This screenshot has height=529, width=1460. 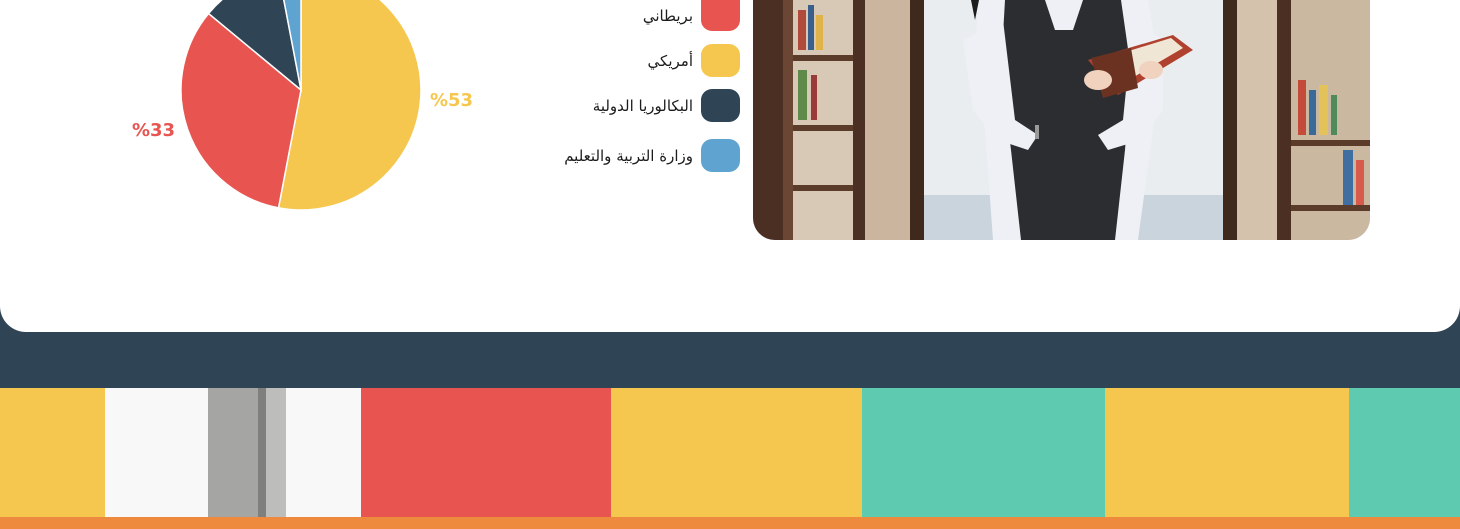 I want to click on strip-yellow-right, so click(x=1227, y=452).